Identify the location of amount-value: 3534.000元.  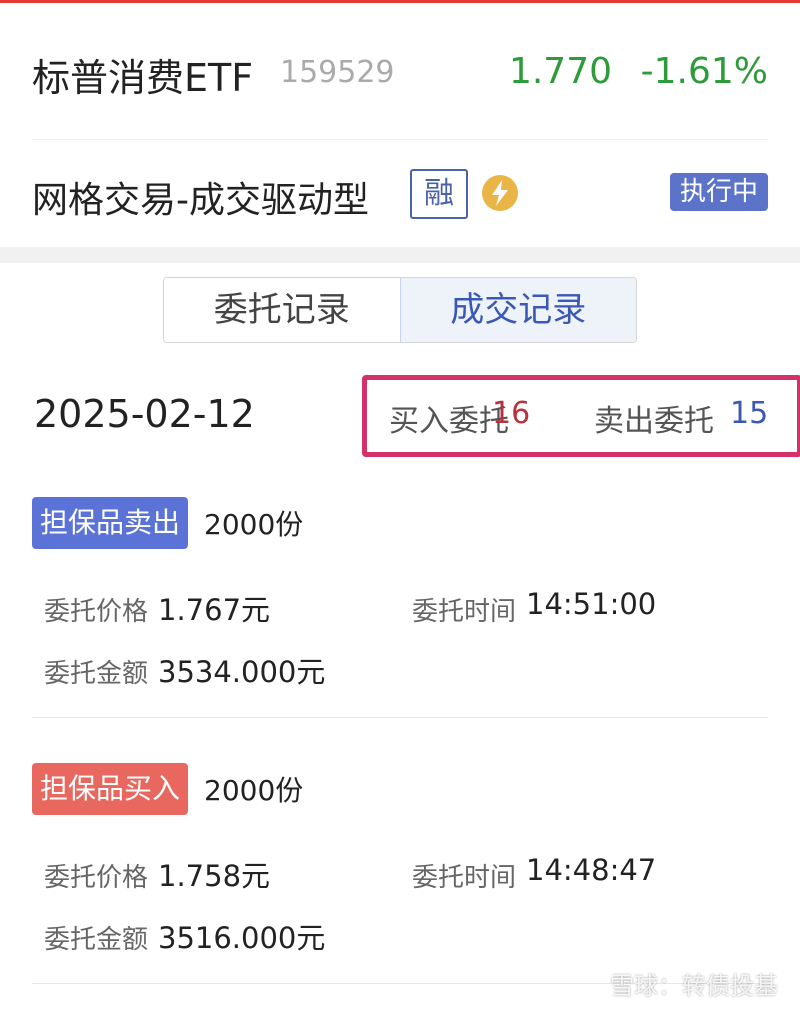
(242, 672).